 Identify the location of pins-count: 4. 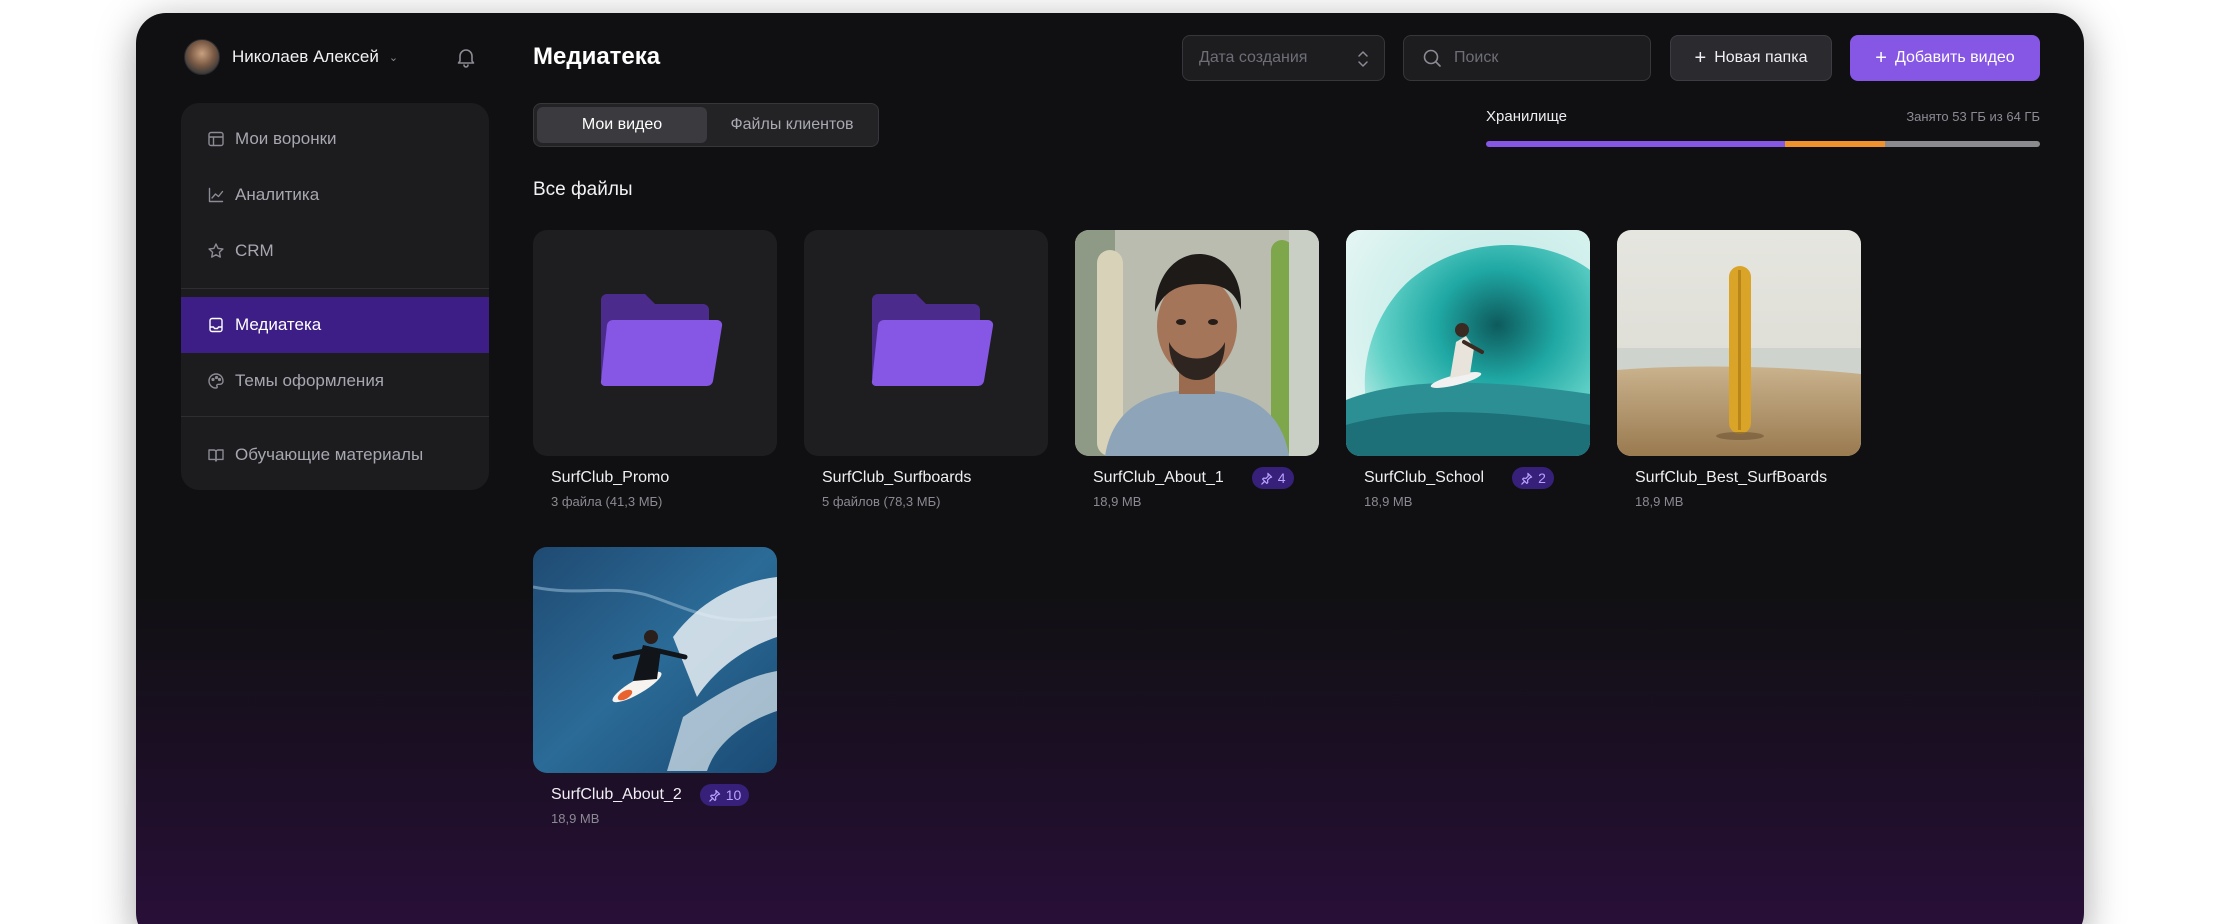
(1281, 478).